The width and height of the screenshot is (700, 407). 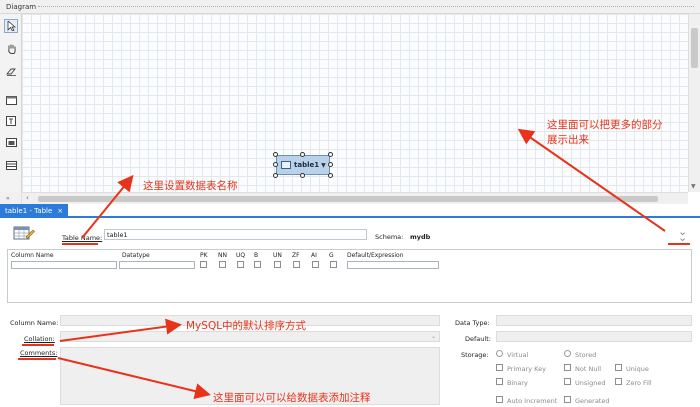 What do you see at coordinates (64, 265) in the screenshot?
I see `column-name-cell` at bounding box center [64, 265].